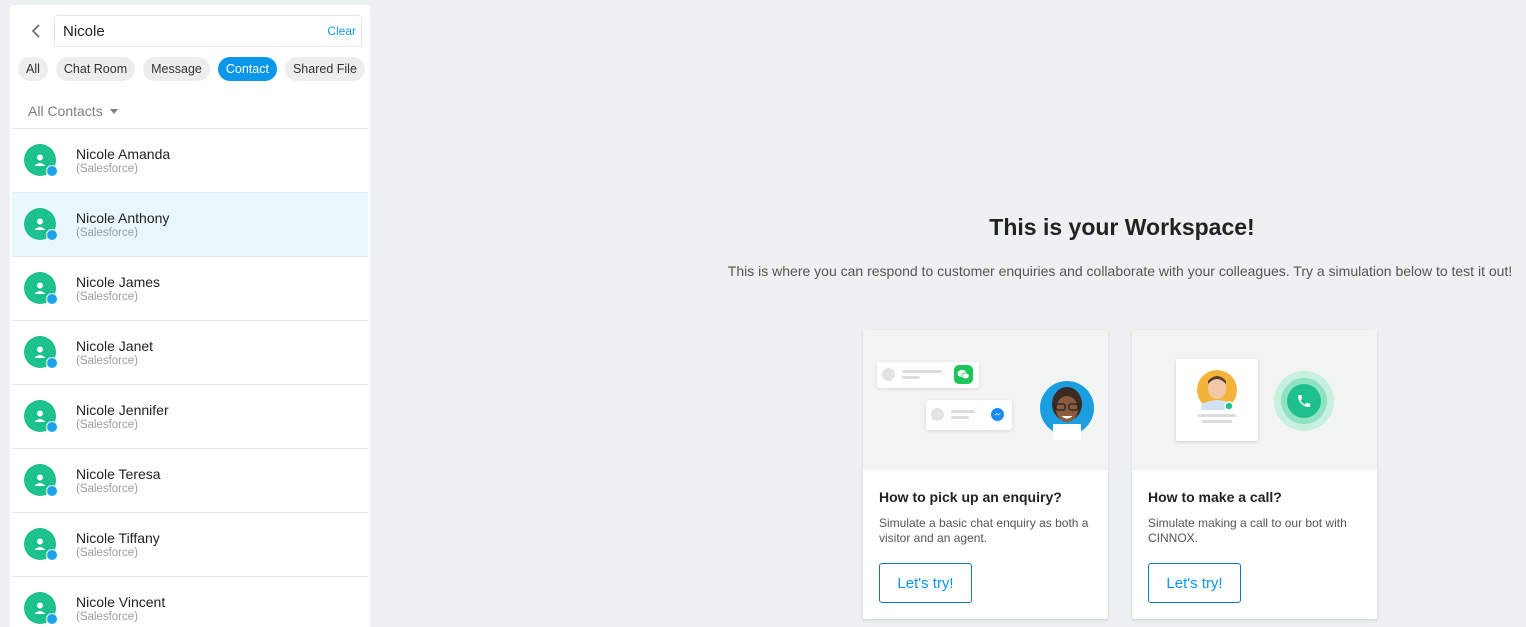 The image size is (1526, 627). What do you see at coordinates (1217, 400) in the screenshot?
I see `profile-card` at bounding box center [1217, 400].